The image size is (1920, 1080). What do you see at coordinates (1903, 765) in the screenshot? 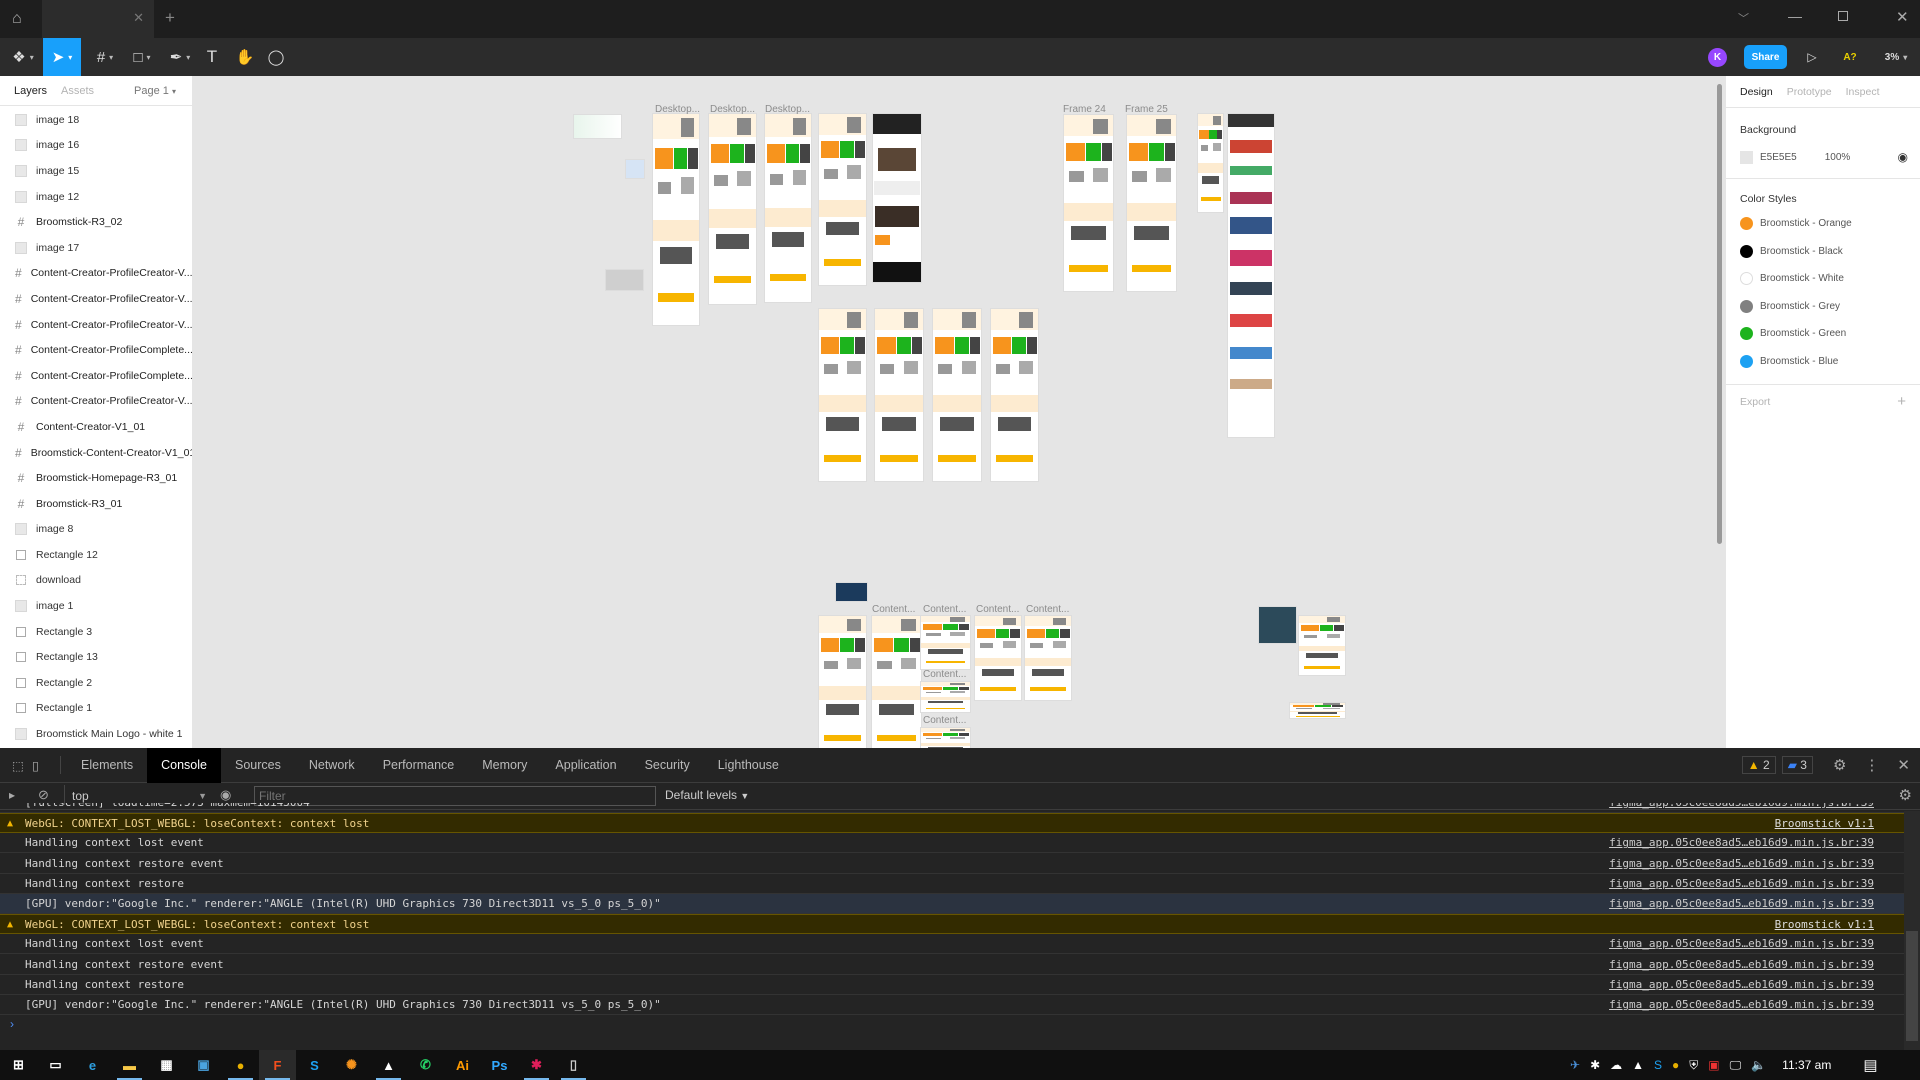
I see `close-devtools-icon: ✕` at bounding box center [1903, 765].